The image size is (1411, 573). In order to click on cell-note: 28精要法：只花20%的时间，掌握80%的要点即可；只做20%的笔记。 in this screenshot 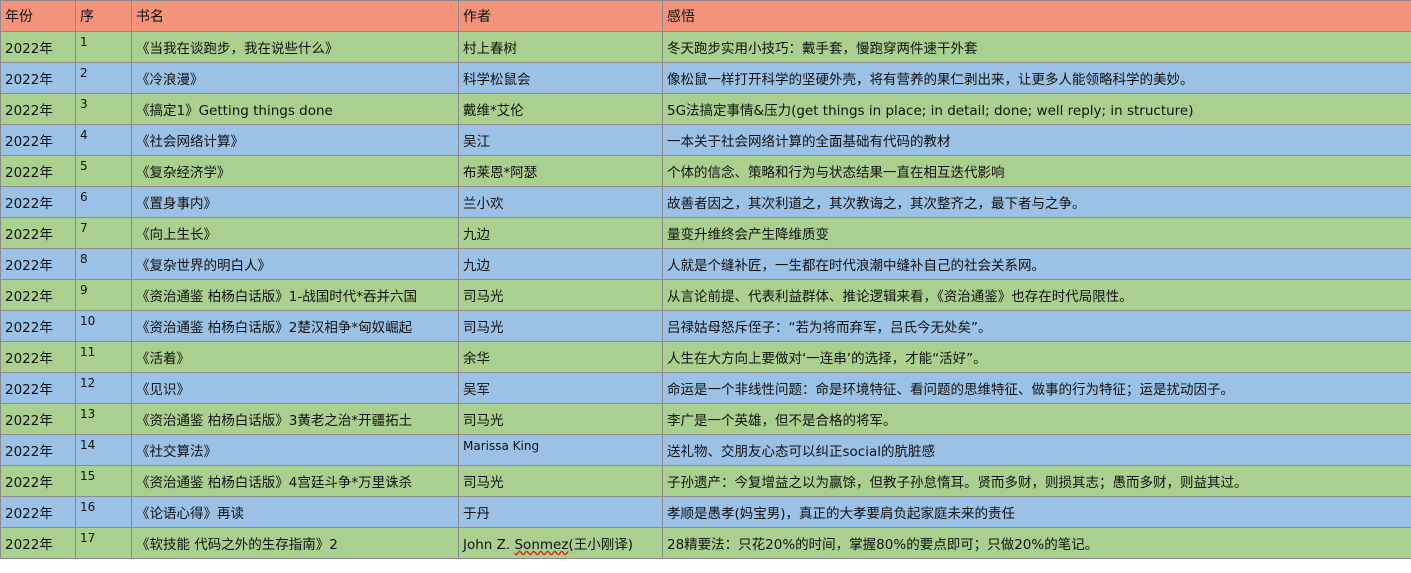, I will do `click(1036, 543)`.